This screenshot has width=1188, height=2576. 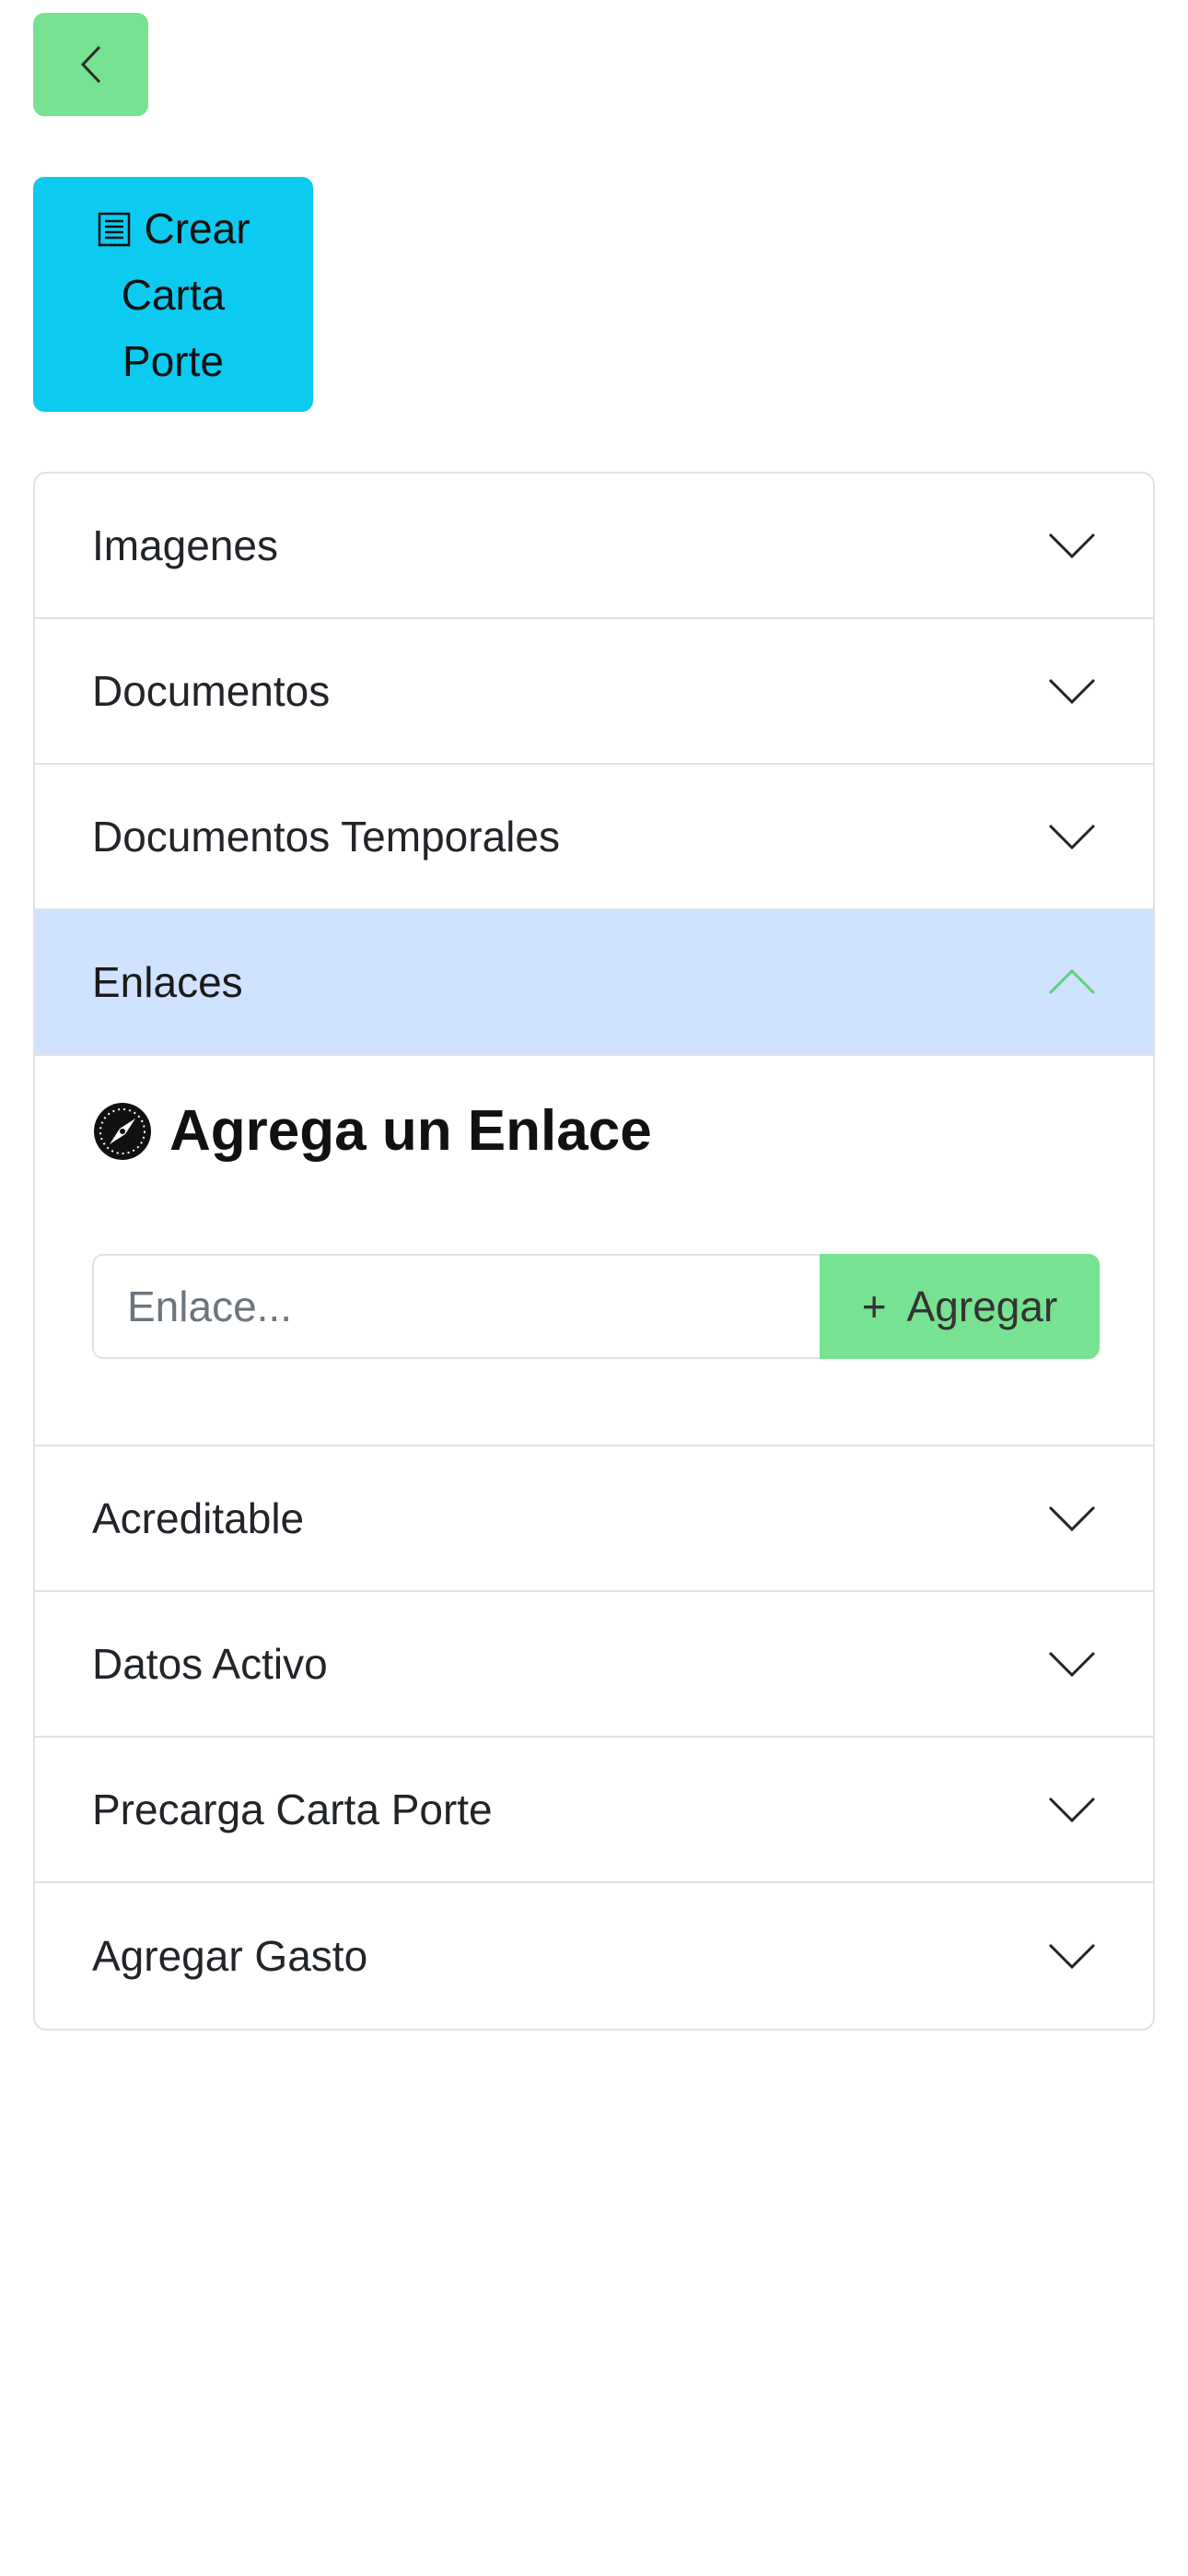 What do you see at coordinates (594, 1665) in the screenshot?
I see `accordion-header-datos-activo: Datos Activo` at bounding box center [594, 1665].